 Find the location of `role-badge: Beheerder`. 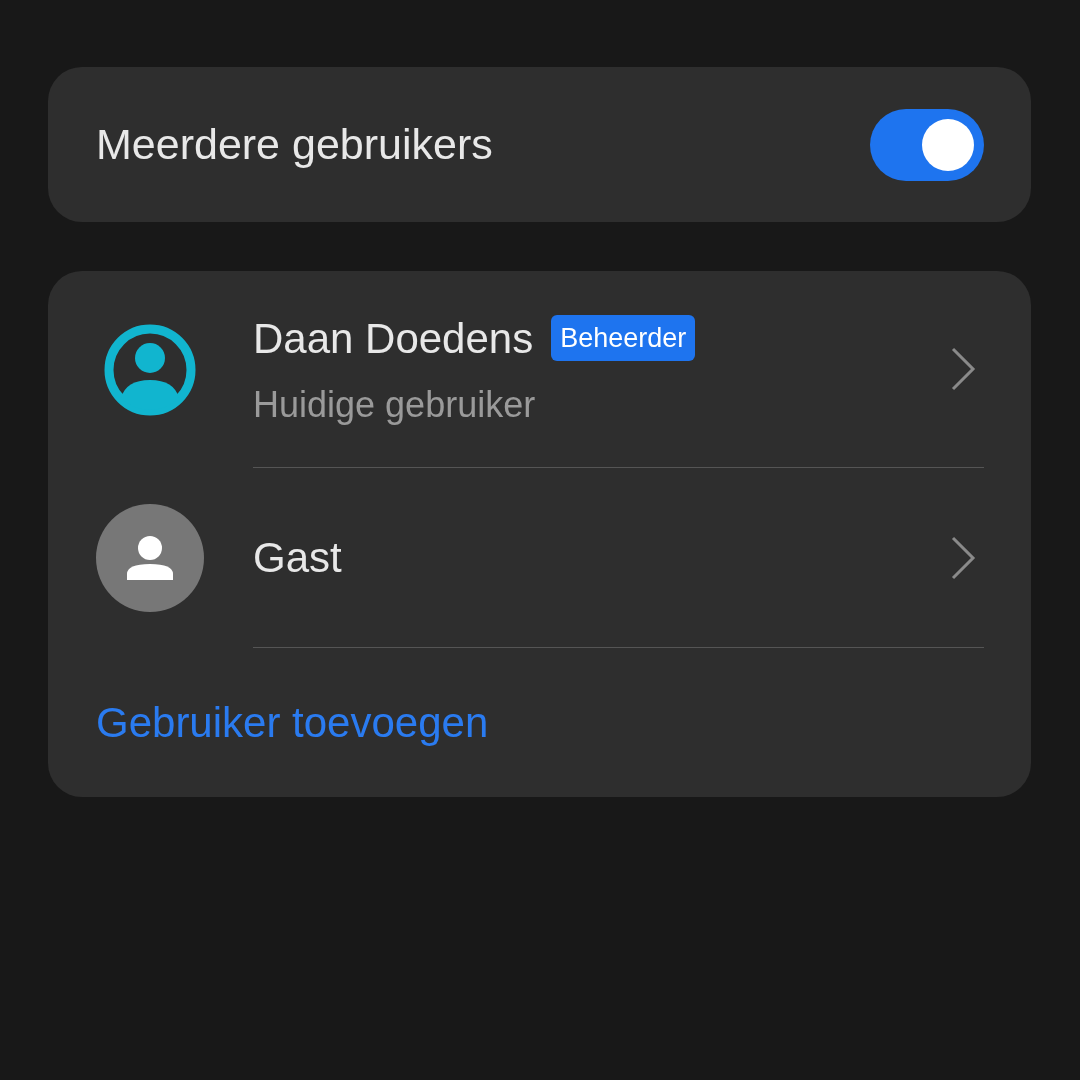

role-badge: Beheerder is located at coordinates (623, 338).